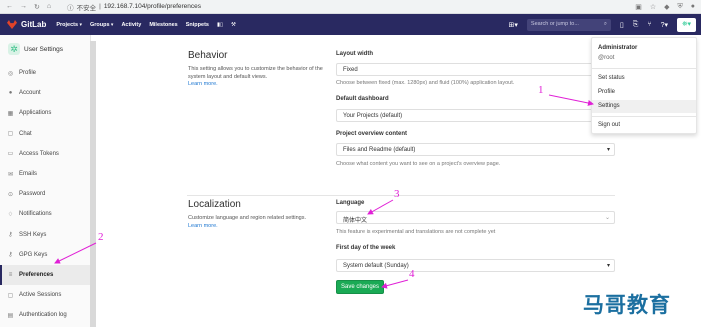 The width and height of the screenshot is (701, 327). Describe the element at coordinates (412, 274) in the screenshot. I see `annotation-4: 4` at that location.